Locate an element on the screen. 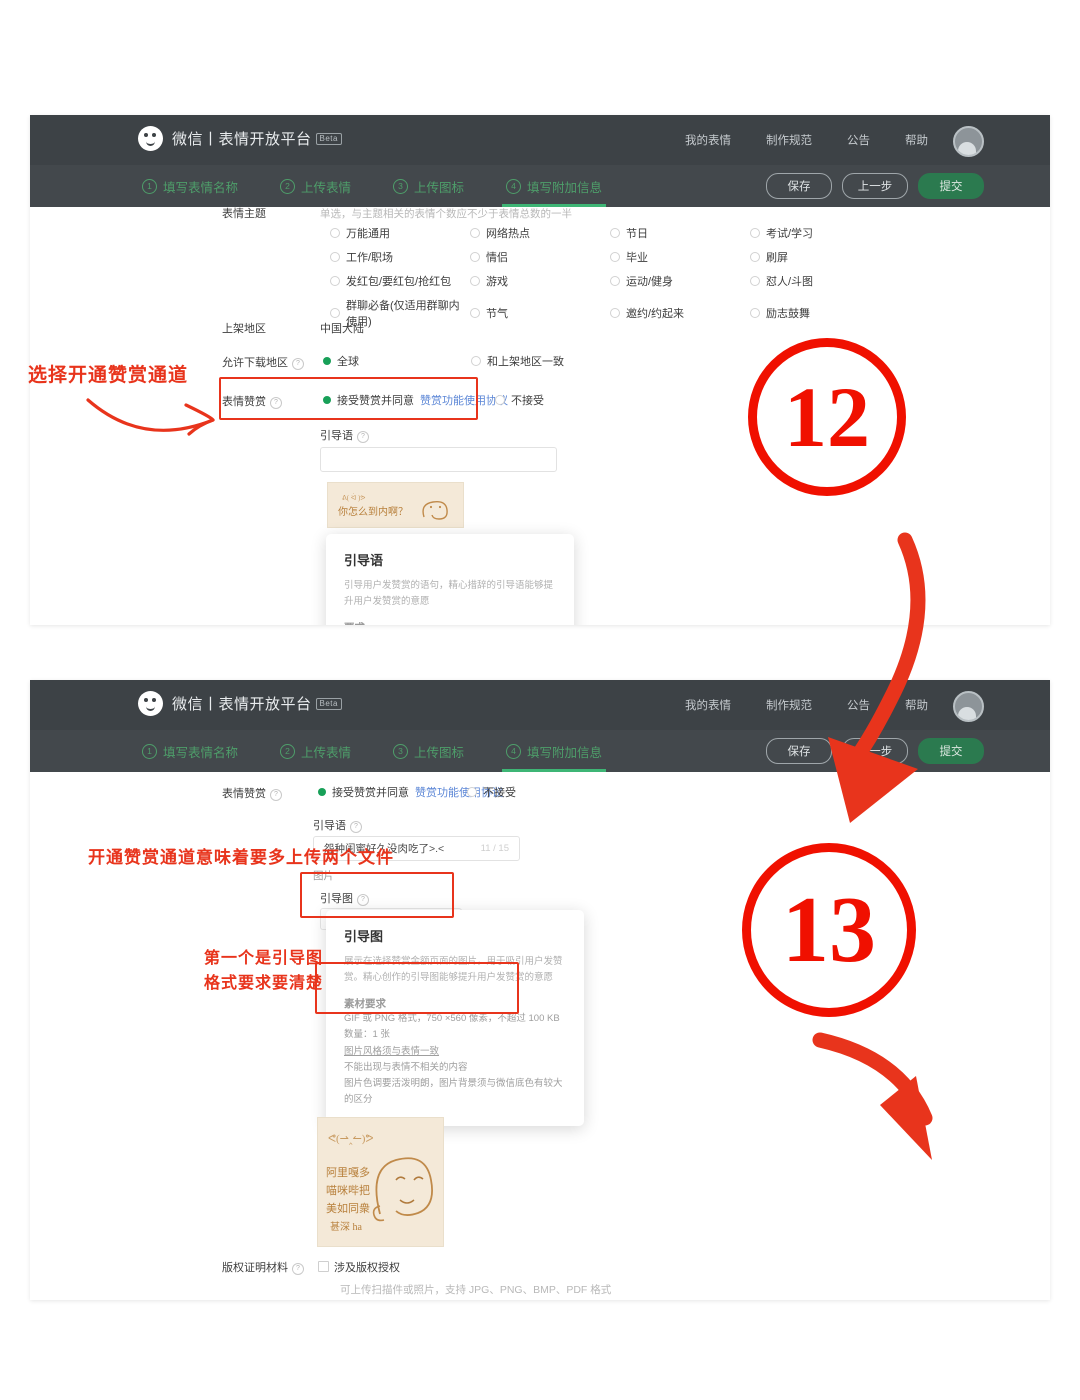  theme-option: 运动/健身 is located at coordinates (680, 281).